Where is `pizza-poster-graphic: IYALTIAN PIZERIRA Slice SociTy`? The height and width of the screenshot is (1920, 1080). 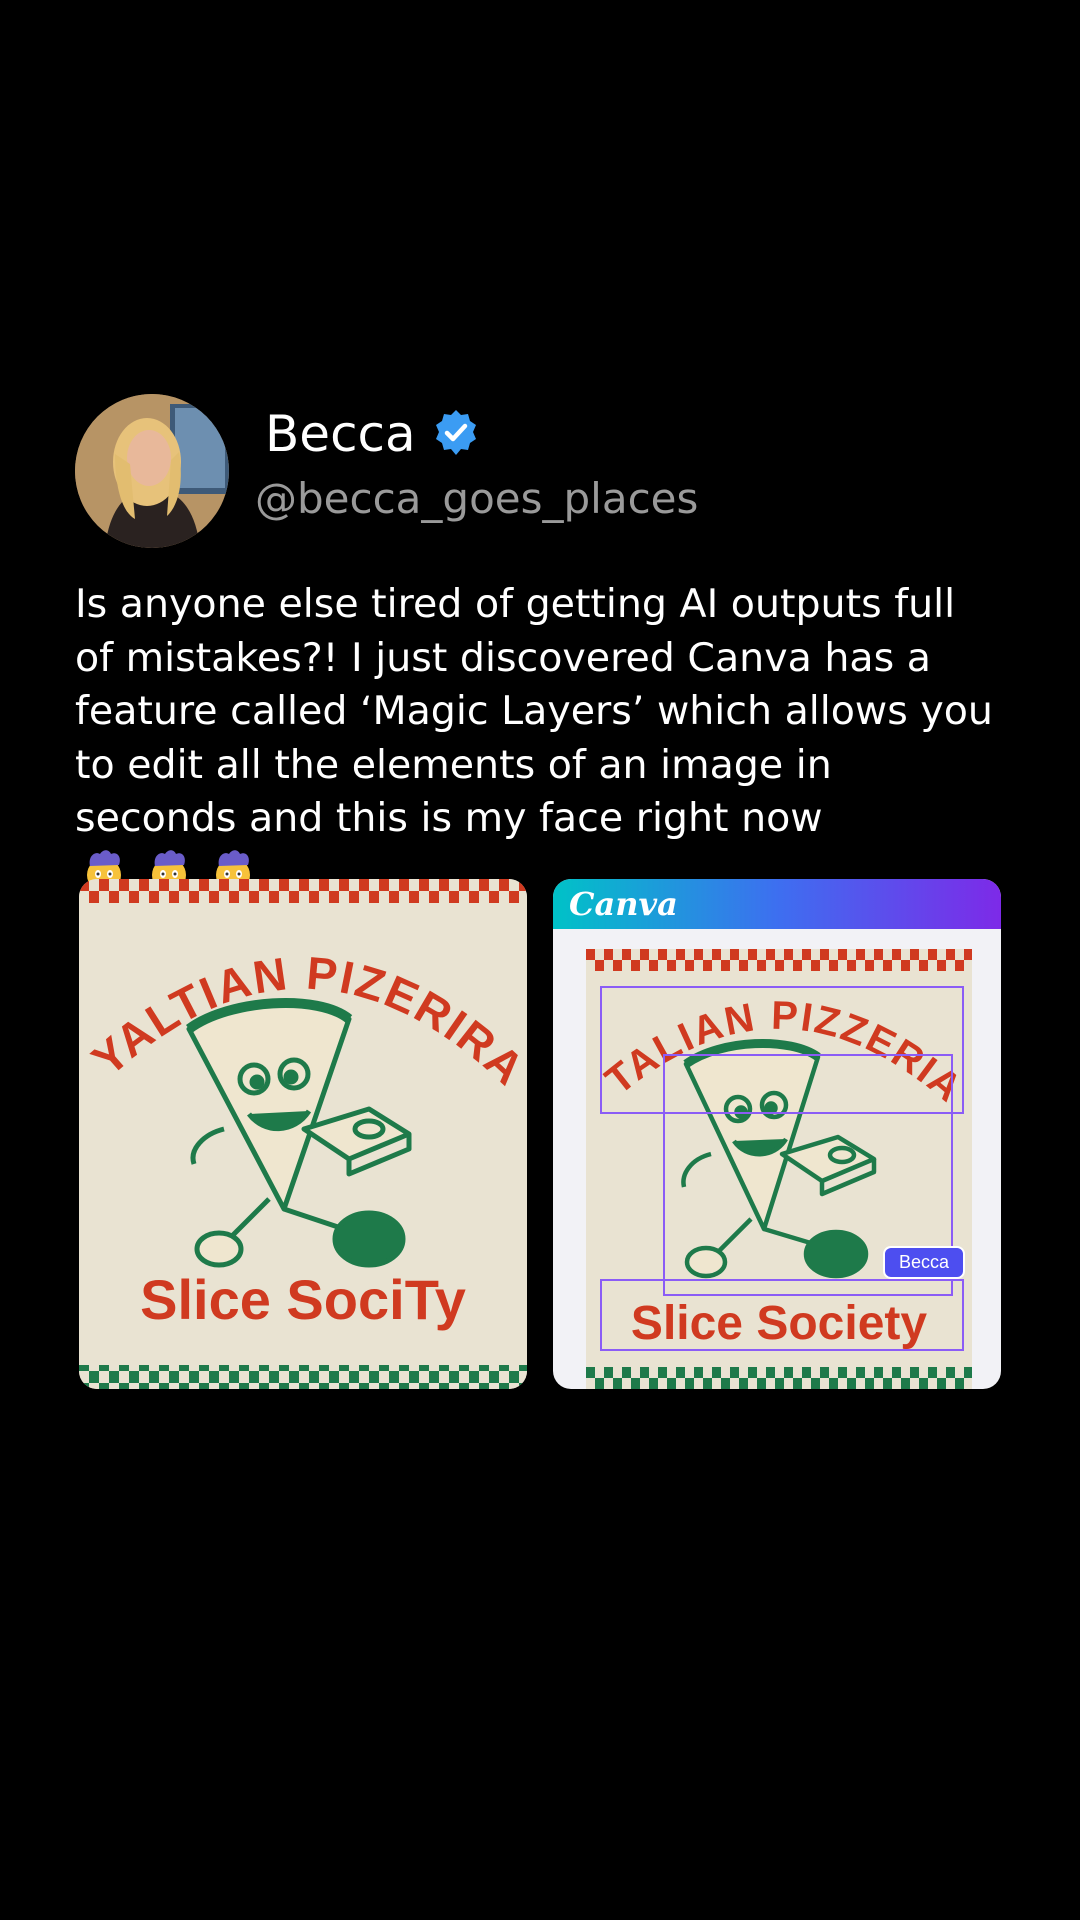
pizza-poster-graphic: IYALTIAN PIZERIRA Slice SociTy is located at coordinates (303, 1134).